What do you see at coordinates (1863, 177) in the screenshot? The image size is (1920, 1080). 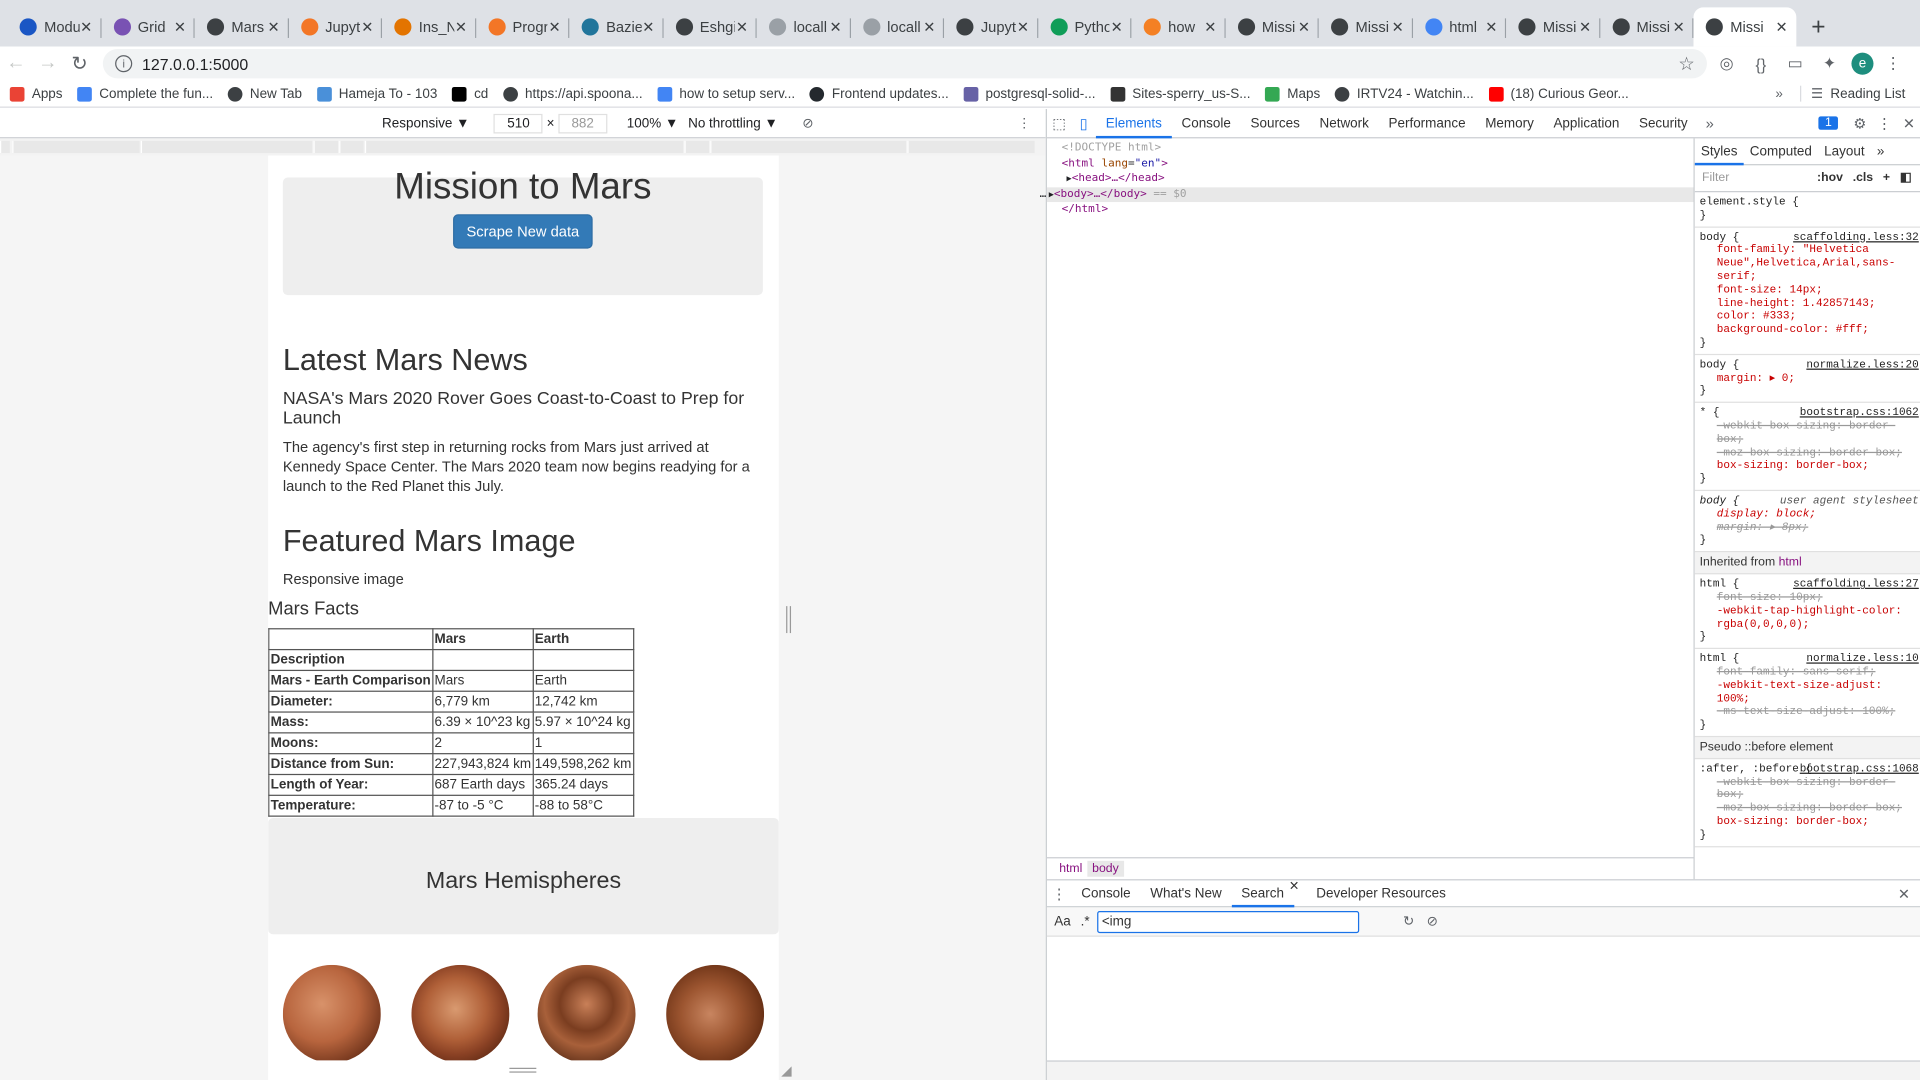 I see `cls-toggle: .cls` at bounding box center [1863, 177].